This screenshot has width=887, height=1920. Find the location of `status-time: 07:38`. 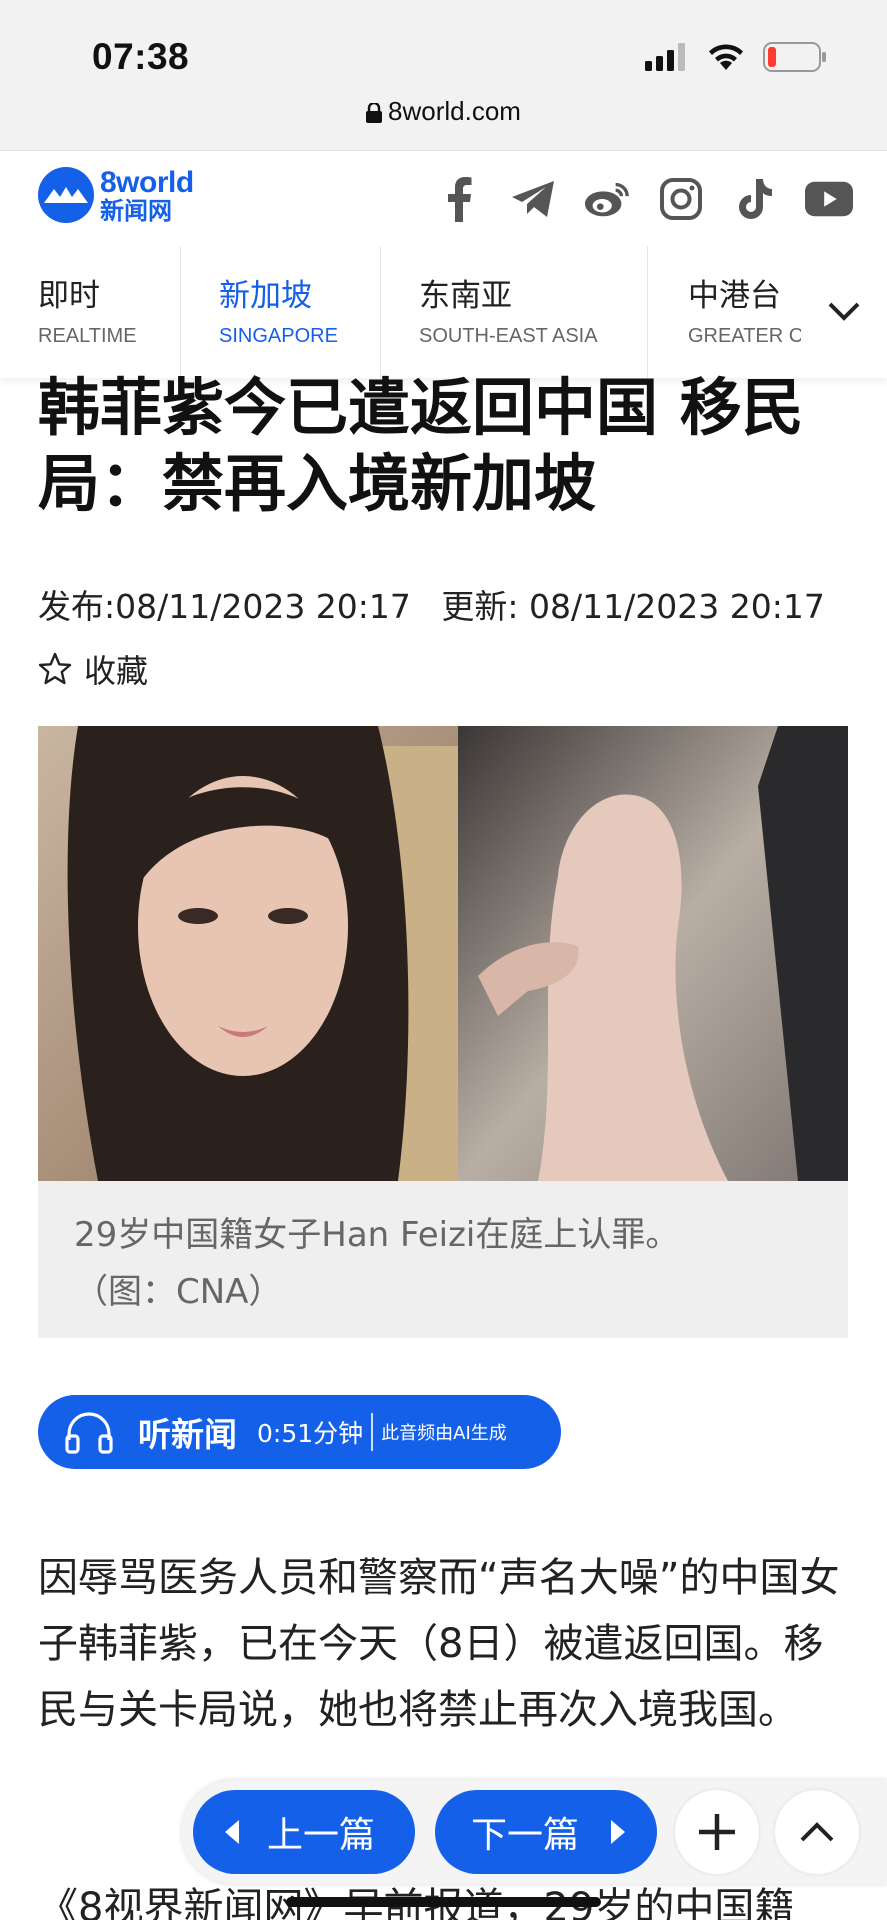

status-time: 07:38 is located at coordinates (141, 56).